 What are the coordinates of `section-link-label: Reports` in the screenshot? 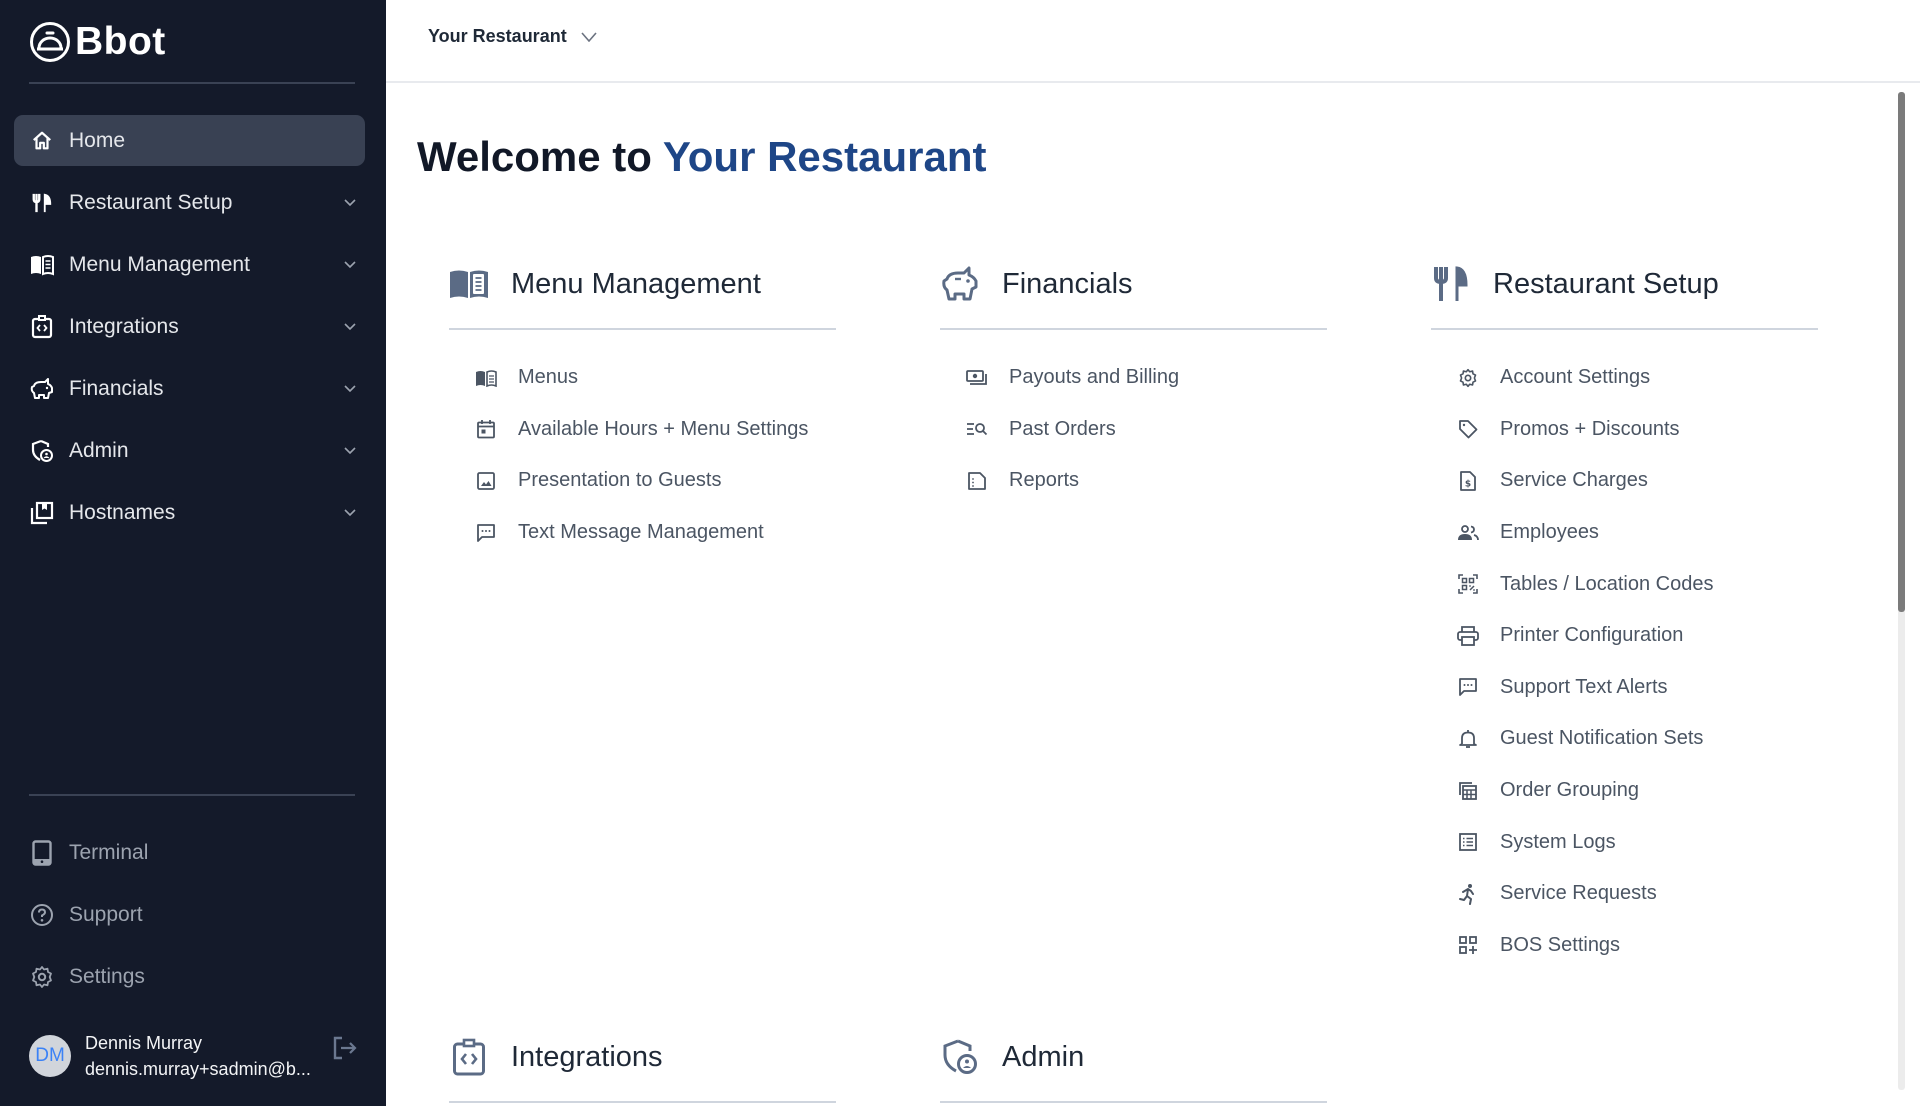 It's located at (1044, 480).